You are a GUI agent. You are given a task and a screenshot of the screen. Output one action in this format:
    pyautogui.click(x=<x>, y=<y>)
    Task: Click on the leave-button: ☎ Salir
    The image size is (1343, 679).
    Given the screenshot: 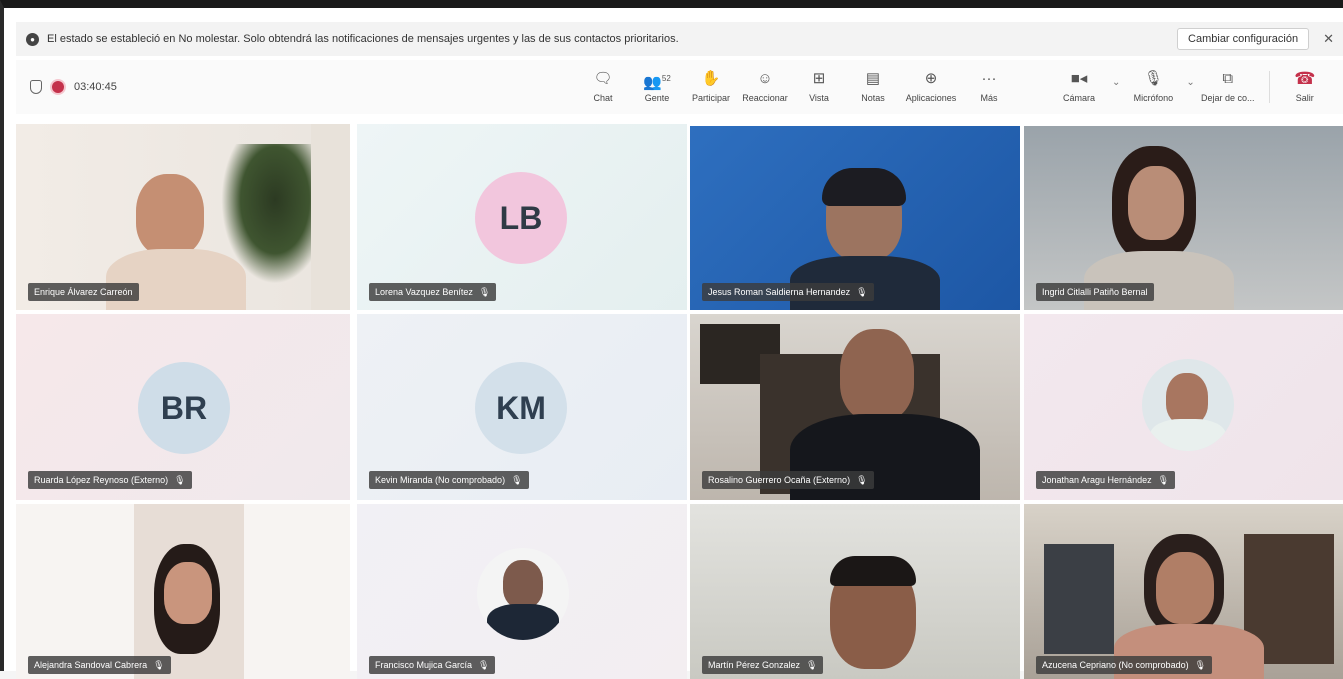 What is the action you would take?
    pyautogui.click(x=1305, y=86)
    